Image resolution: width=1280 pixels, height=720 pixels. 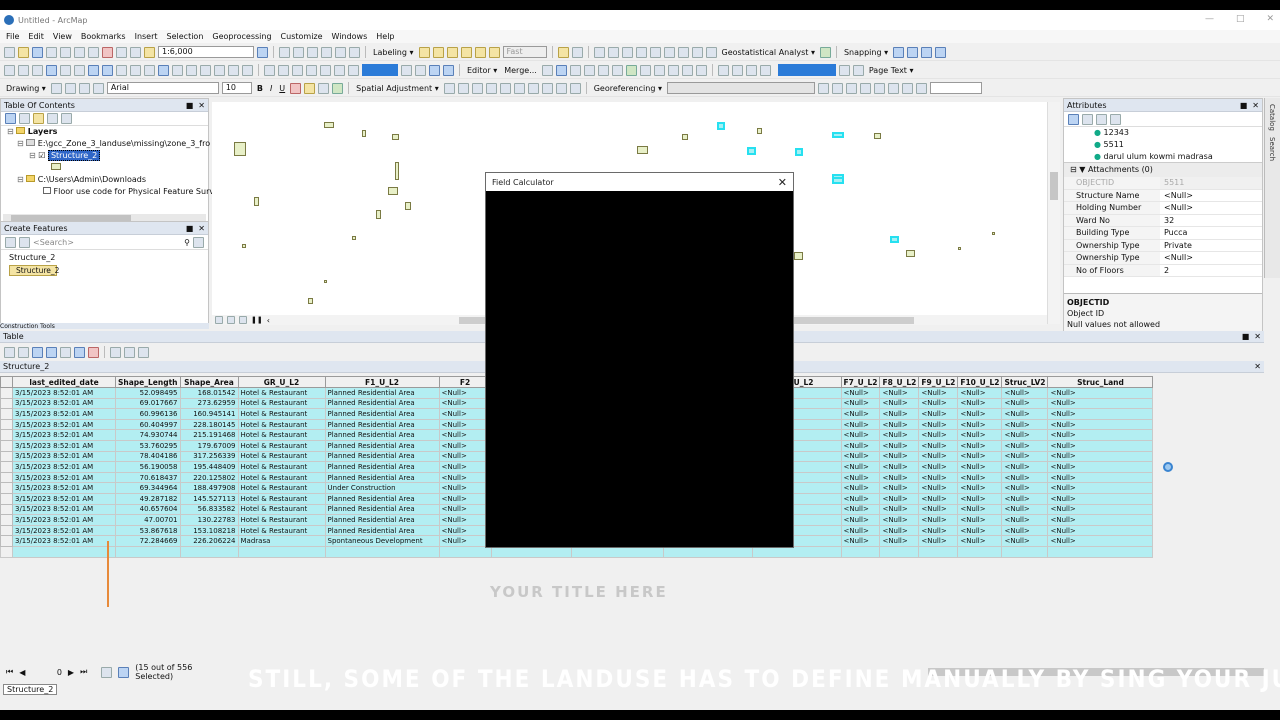 What do you see at coordinates (955, 88) in the screenshot?
I see `georef-extra-combo` at bounding box center [955, 88].